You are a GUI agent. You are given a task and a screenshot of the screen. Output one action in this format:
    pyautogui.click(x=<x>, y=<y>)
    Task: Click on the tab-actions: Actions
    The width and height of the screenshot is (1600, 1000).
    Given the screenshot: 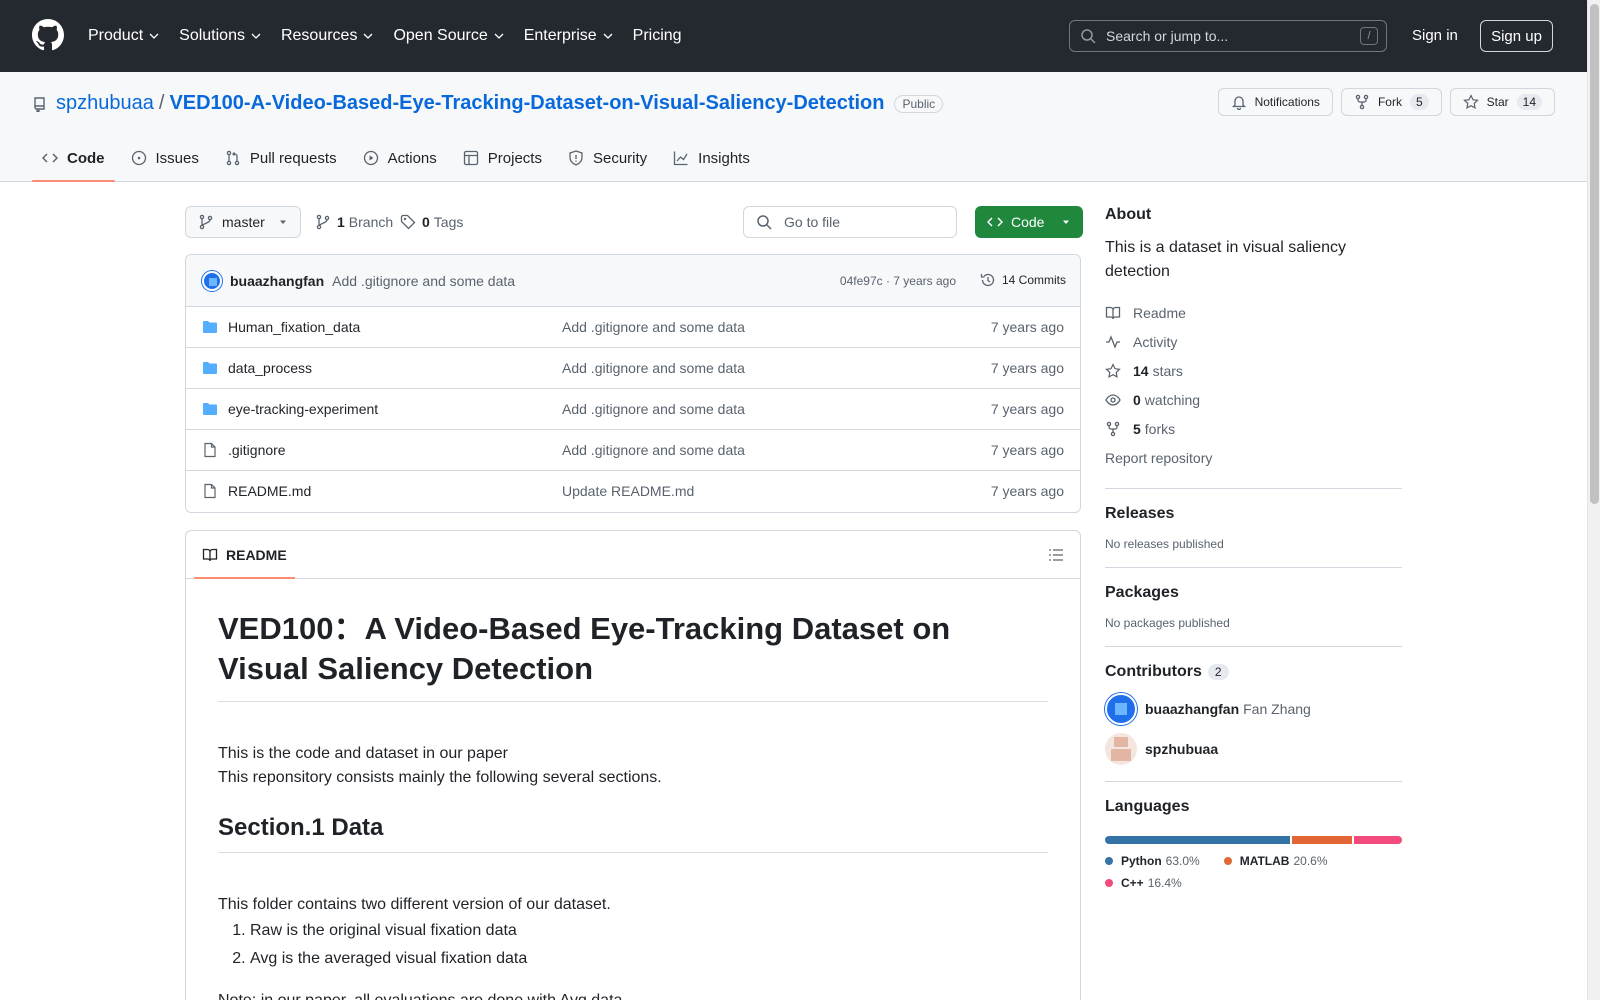 What is the action you would take?
    pyautogui.click(x=400, y=158)
    